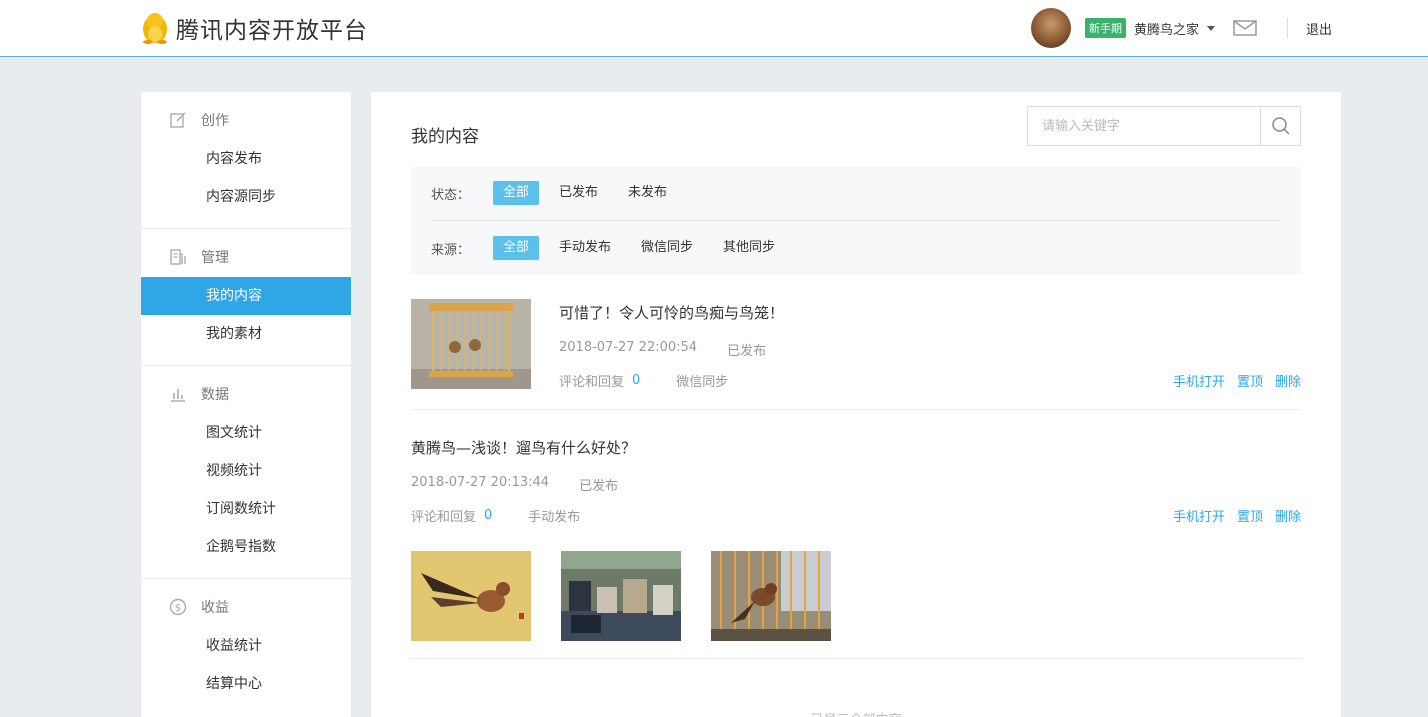 The height and width of the screenshot is (717, 1428). I want to click on sidebar-item-video-stats: 视频统计, so click(246, 471).